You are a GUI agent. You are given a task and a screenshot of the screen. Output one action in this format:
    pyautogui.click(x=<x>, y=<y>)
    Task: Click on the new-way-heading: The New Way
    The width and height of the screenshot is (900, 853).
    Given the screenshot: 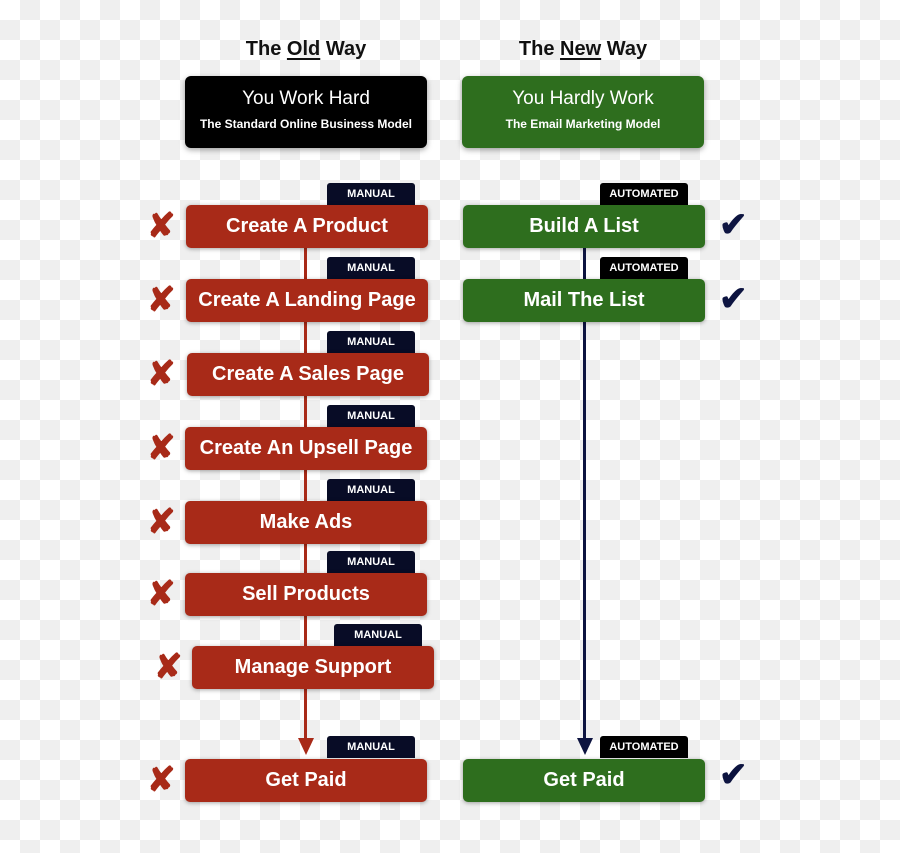 What is the action you would take?
    pyautogui.click(x=583, y=49)
    